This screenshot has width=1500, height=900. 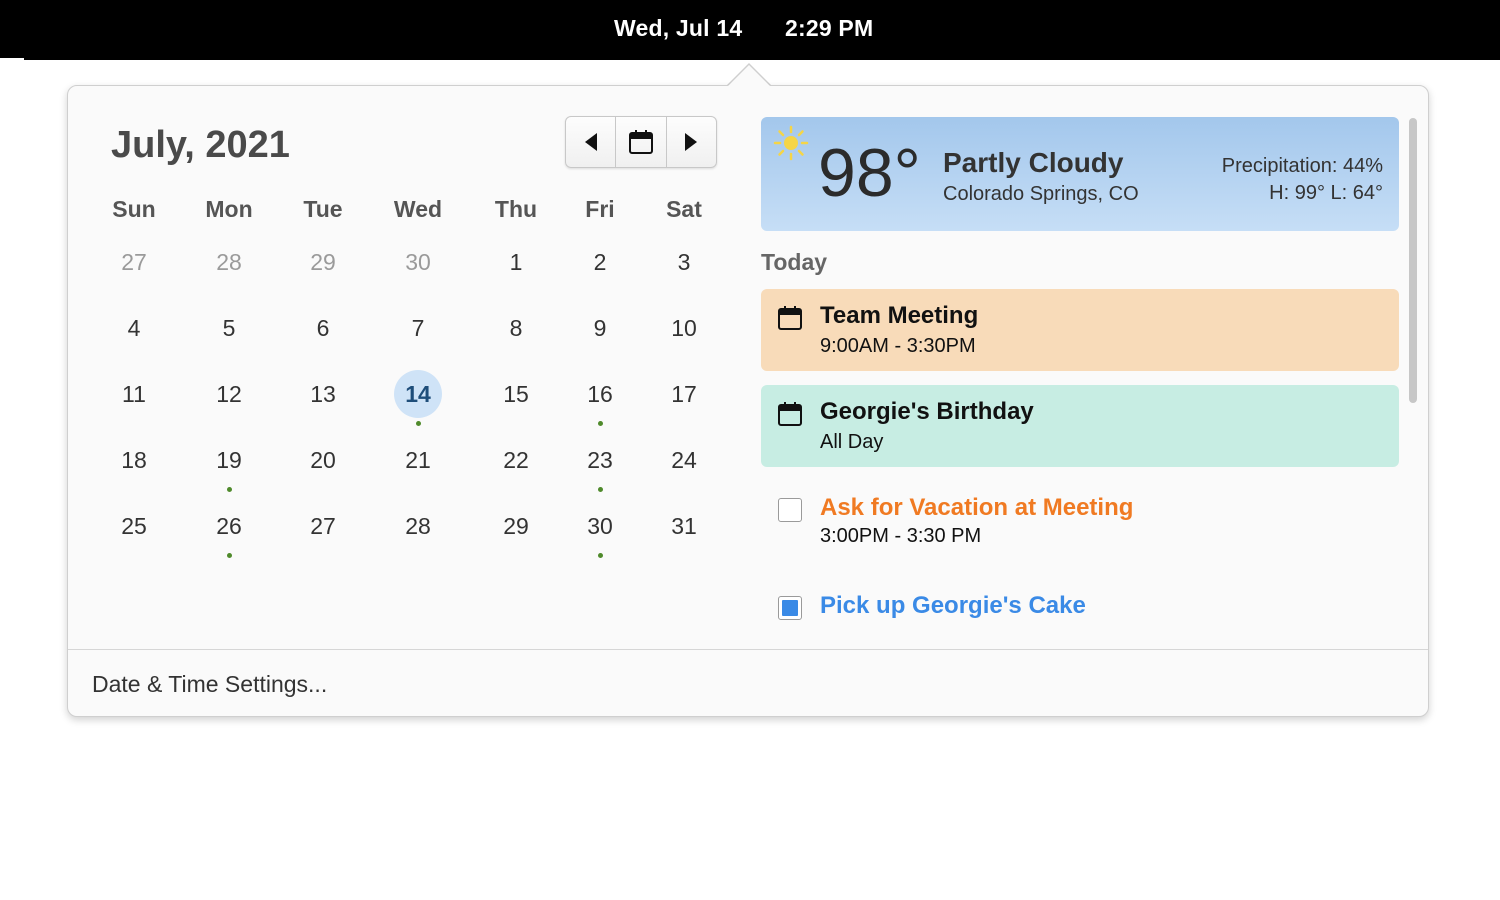 I want to click on top-panel: Wed, Jul 14 2:29 PM, so click(x=750, y=30).